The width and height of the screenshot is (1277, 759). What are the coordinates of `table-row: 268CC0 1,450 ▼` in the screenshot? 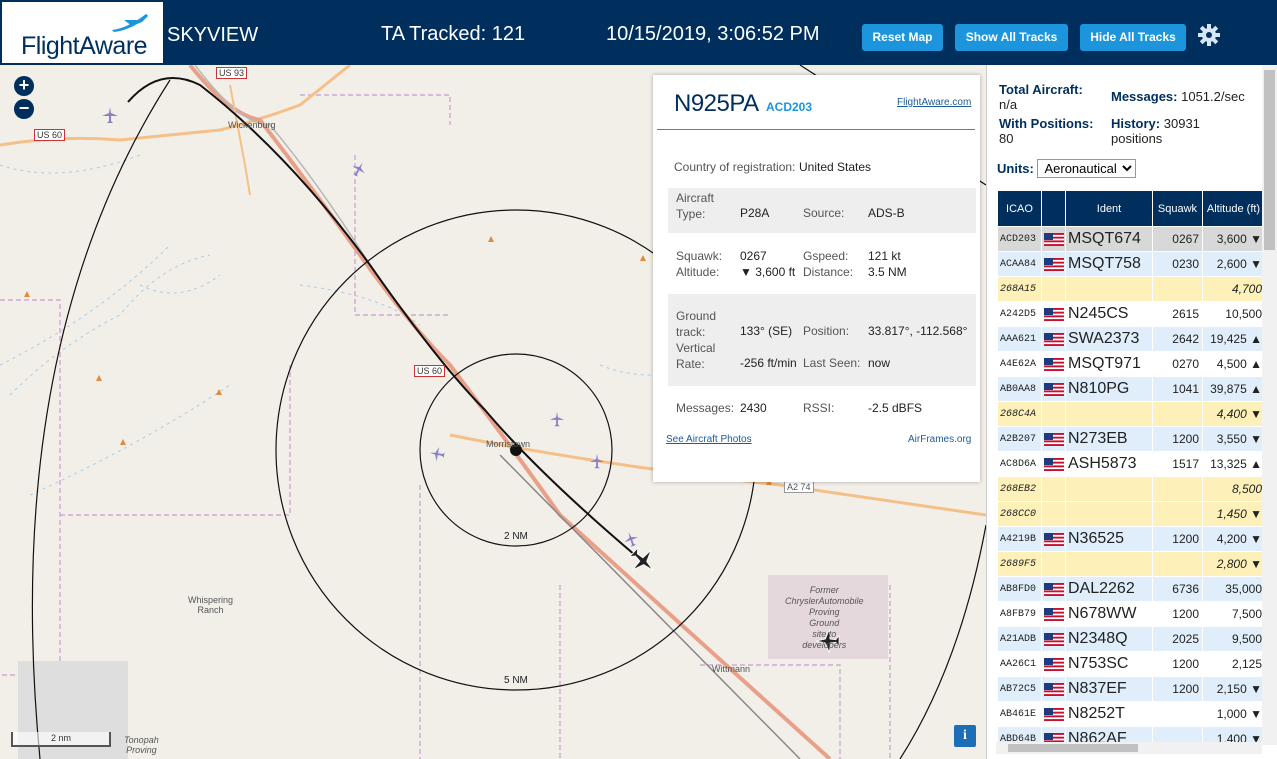 It's located at (1130, 514).